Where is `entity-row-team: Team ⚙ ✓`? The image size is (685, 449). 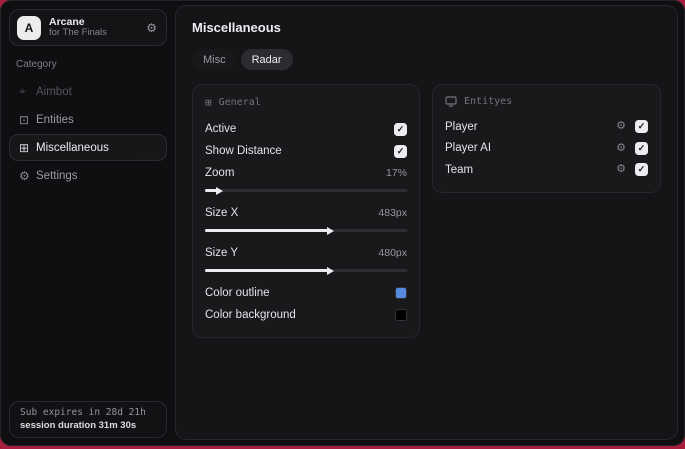
entity-row-team: Team ⚙ ✓ is located at coordinates (546, 170).